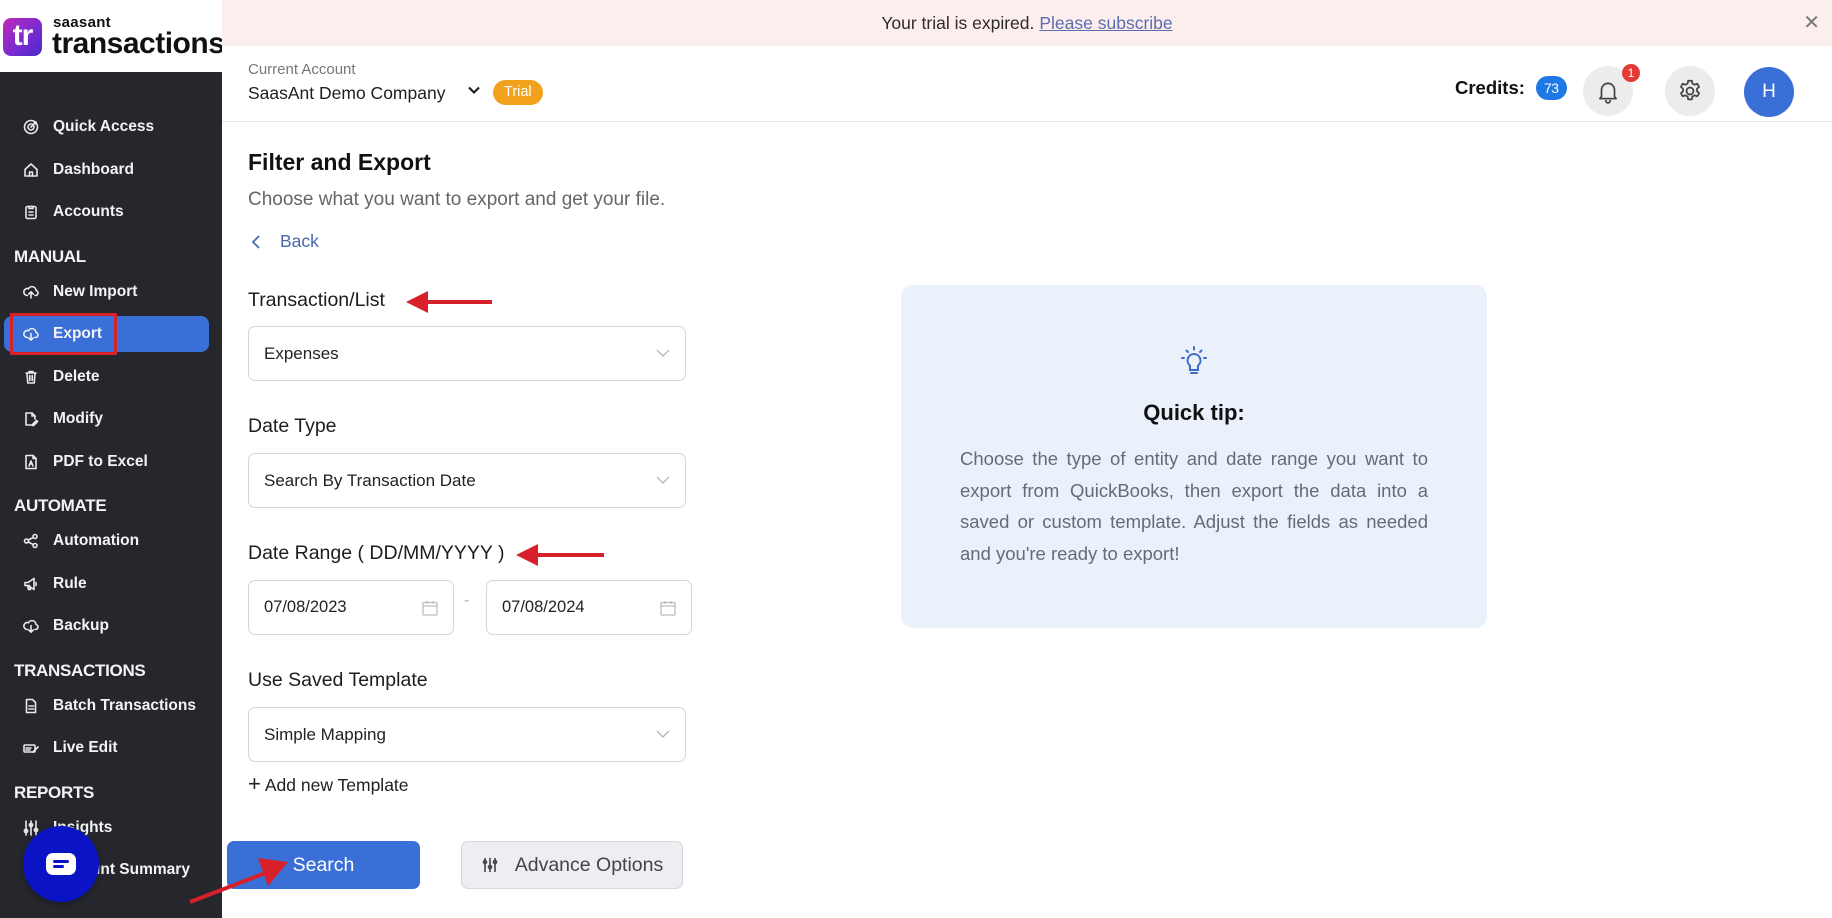  I want to click on trial-badge: Trial, so click(518, 92).